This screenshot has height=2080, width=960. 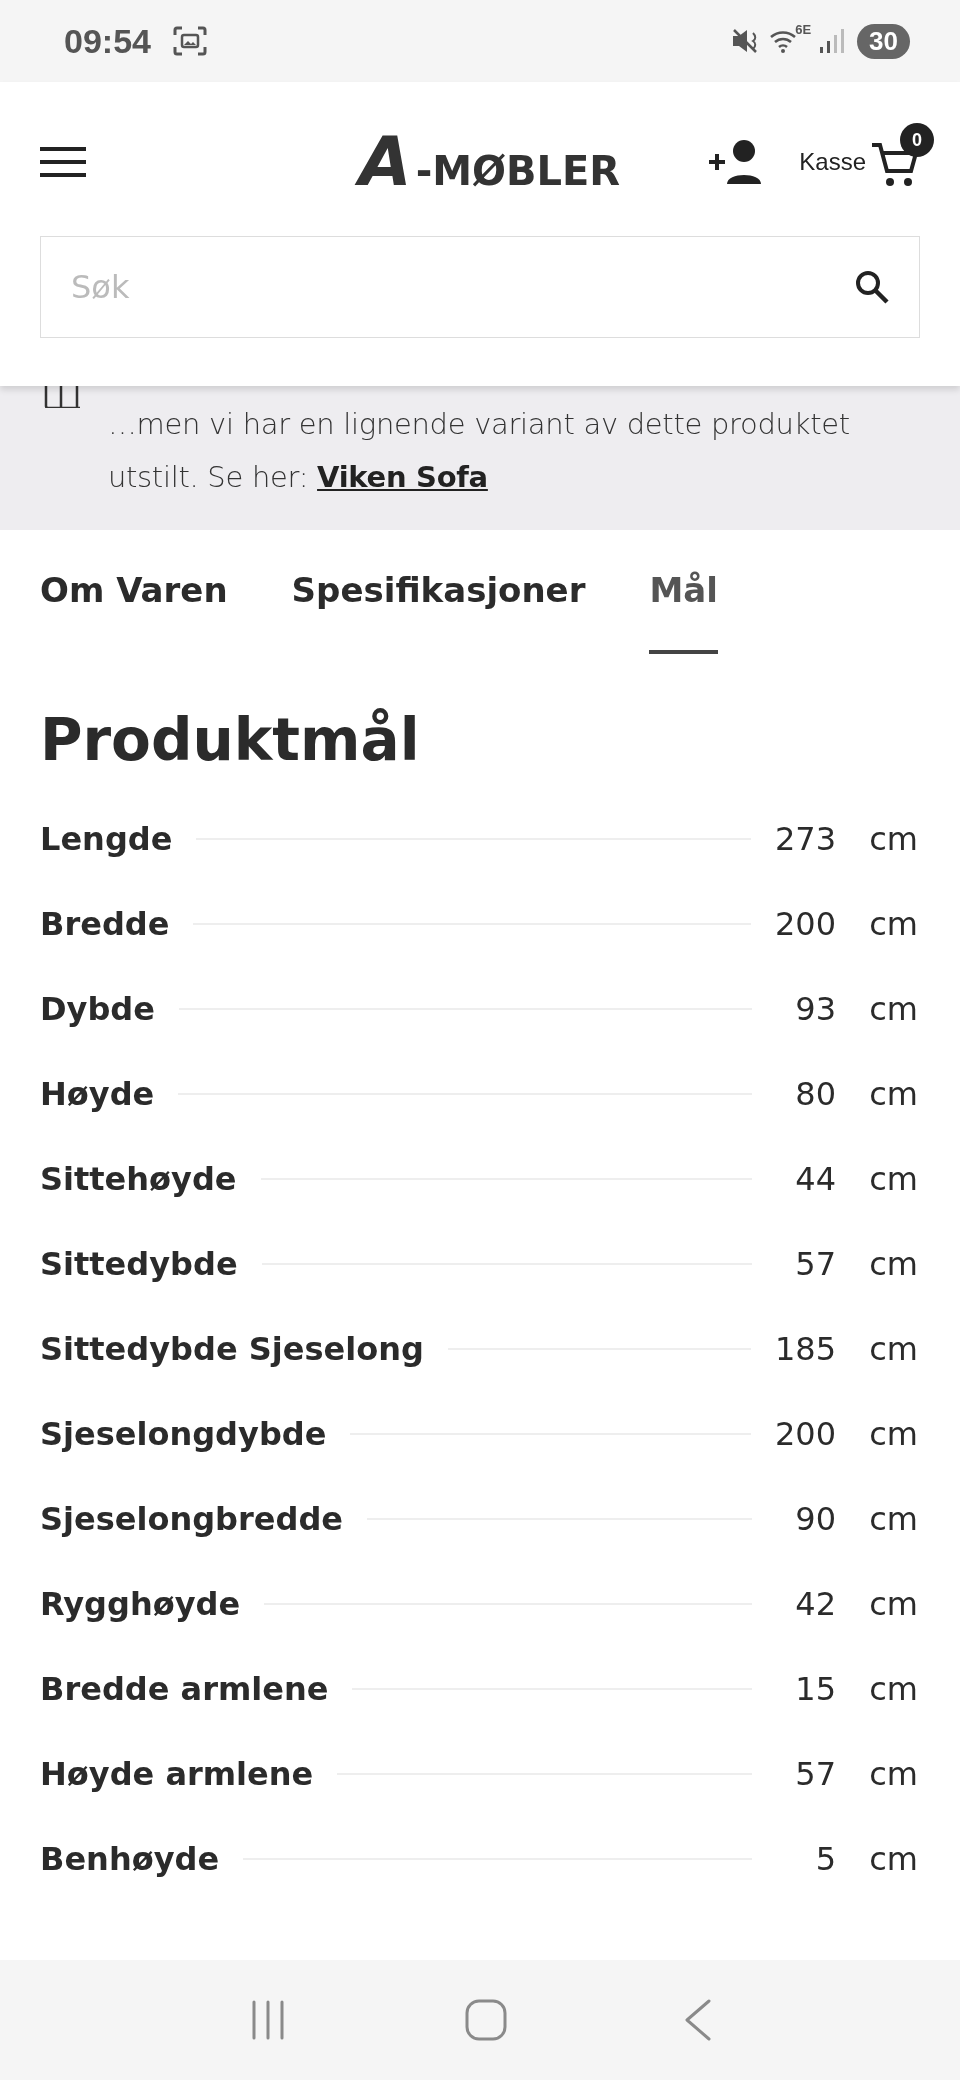 What do you see at coordinates (230, 740) in the screenshot?
I see `section-title: Produktmål` at bounding box center [230, 740].